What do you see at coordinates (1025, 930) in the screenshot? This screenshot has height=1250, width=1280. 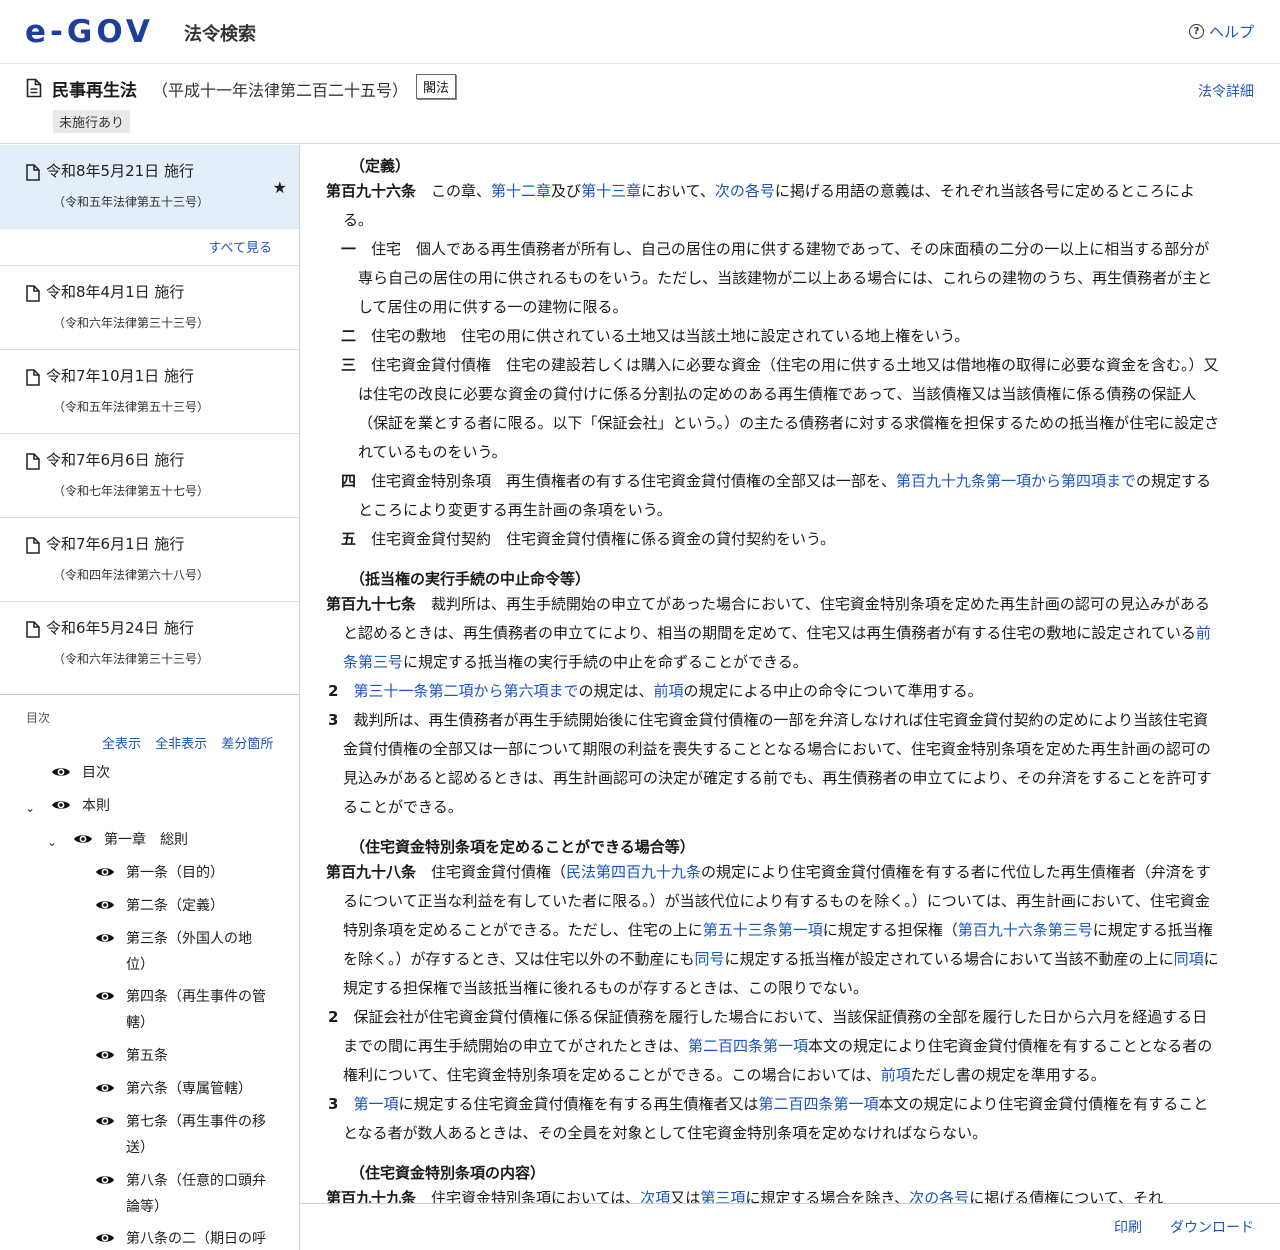 I see `law-ref-link: 第百九十六条第三号` at bounding box center [1025, 930].